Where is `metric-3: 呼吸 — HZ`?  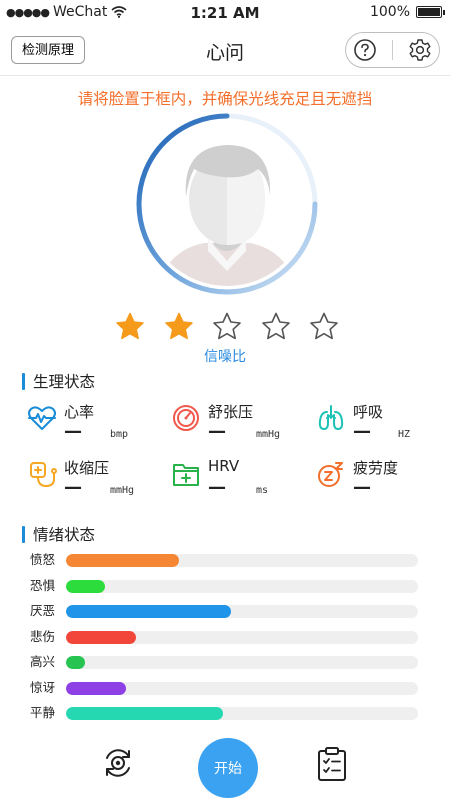 metric-3: 呼吸 — HZ is located at coordinates (383, 426).